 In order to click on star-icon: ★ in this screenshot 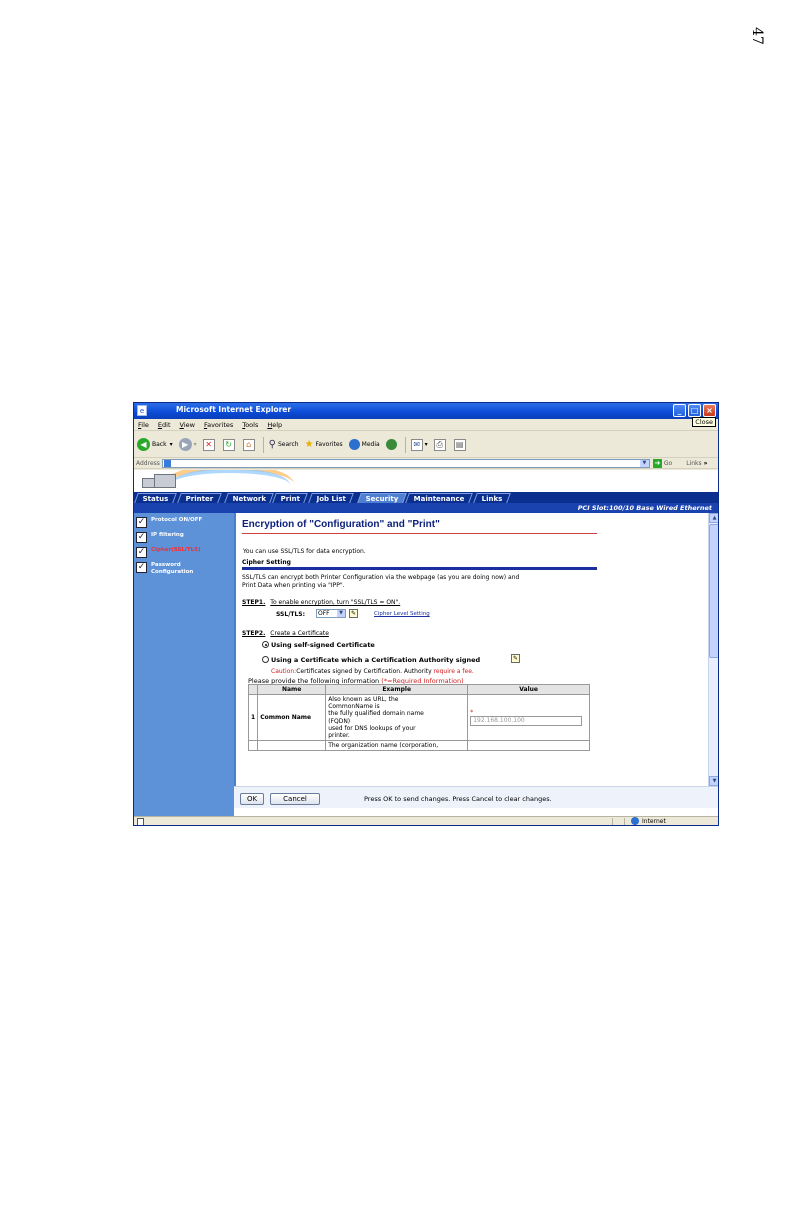, I will do `click(309, 444)`.